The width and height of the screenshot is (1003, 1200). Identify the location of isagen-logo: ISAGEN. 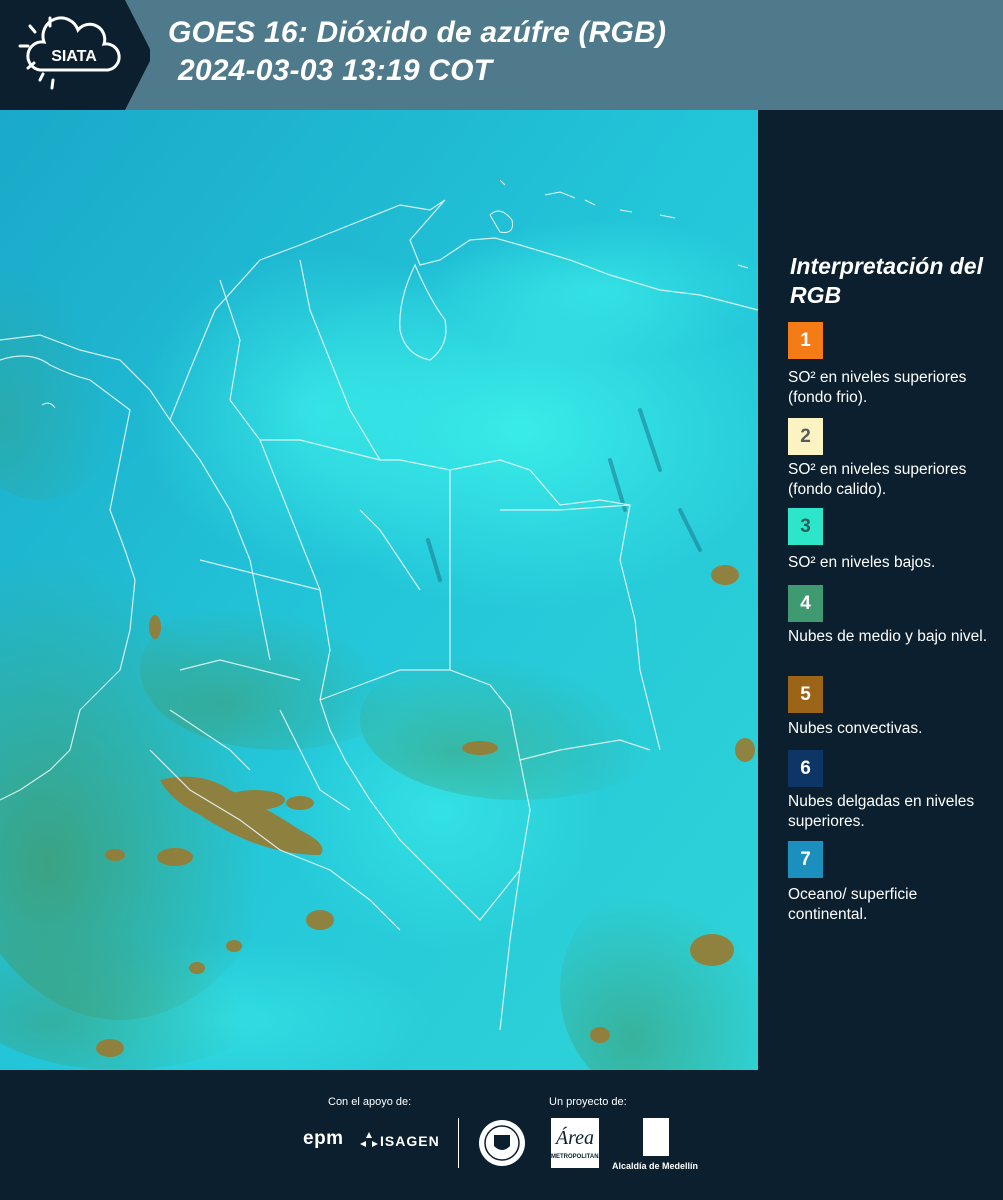
(410, 1141).